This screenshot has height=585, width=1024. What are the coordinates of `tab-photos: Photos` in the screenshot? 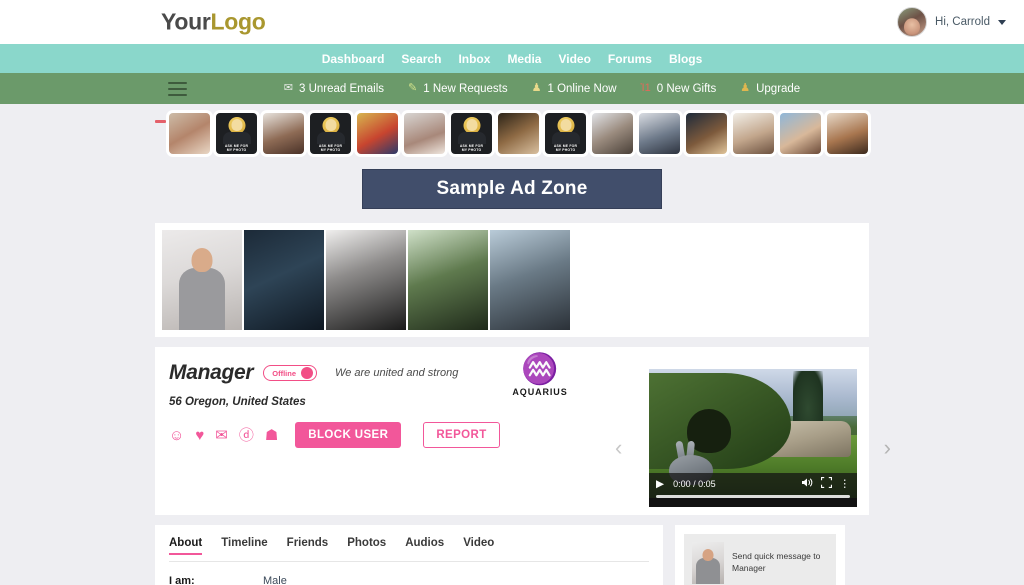 It's located at (366, 545).